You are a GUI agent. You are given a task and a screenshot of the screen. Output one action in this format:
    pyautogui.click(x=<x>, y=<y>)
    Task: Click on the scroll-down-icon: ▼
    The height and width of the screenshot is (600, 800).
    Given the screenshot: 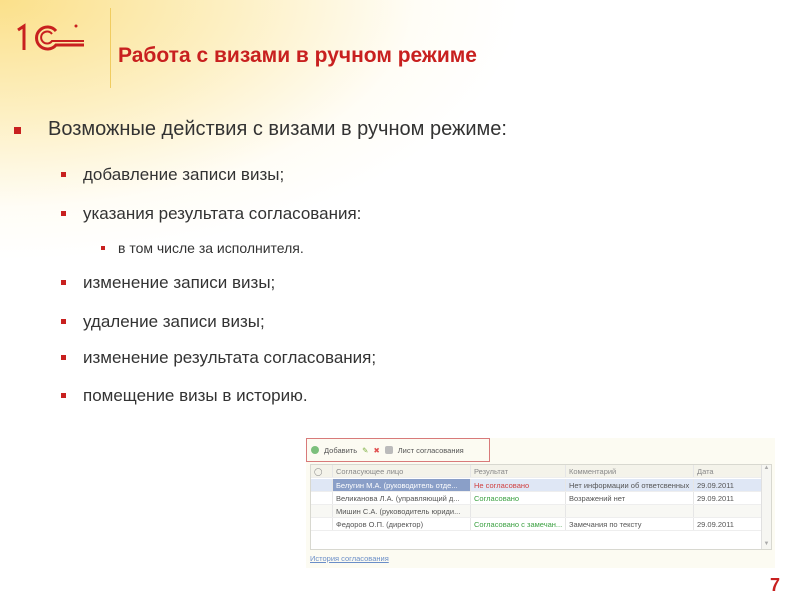 What is the action you would take?
    pyautogui.click(x=766, y=544)
    